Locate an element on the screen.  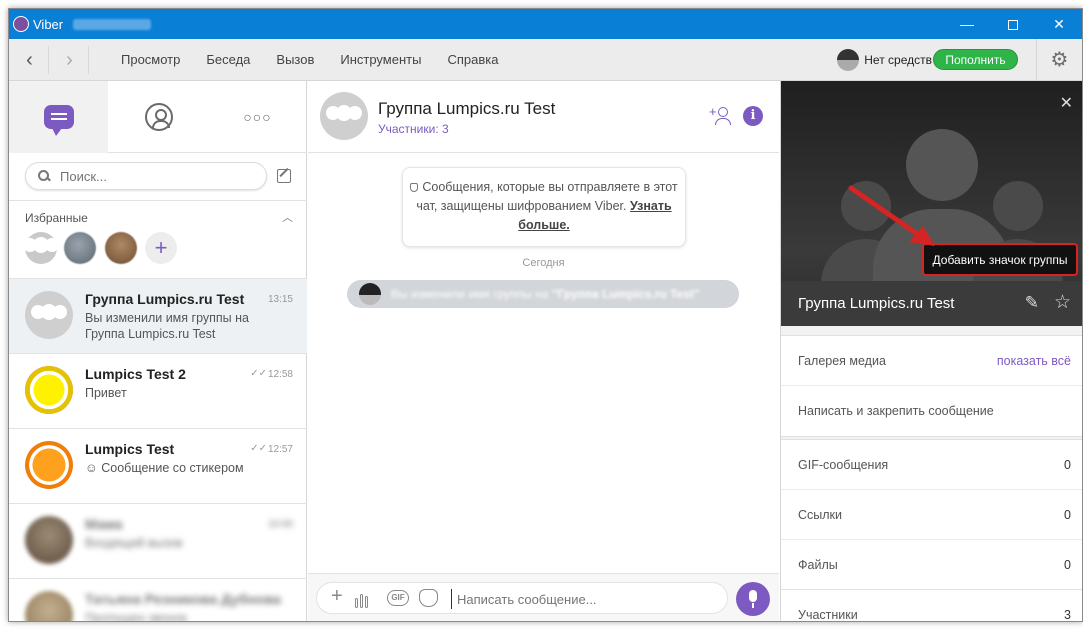
files-count: 0 is located at coordinates (1067, 565).